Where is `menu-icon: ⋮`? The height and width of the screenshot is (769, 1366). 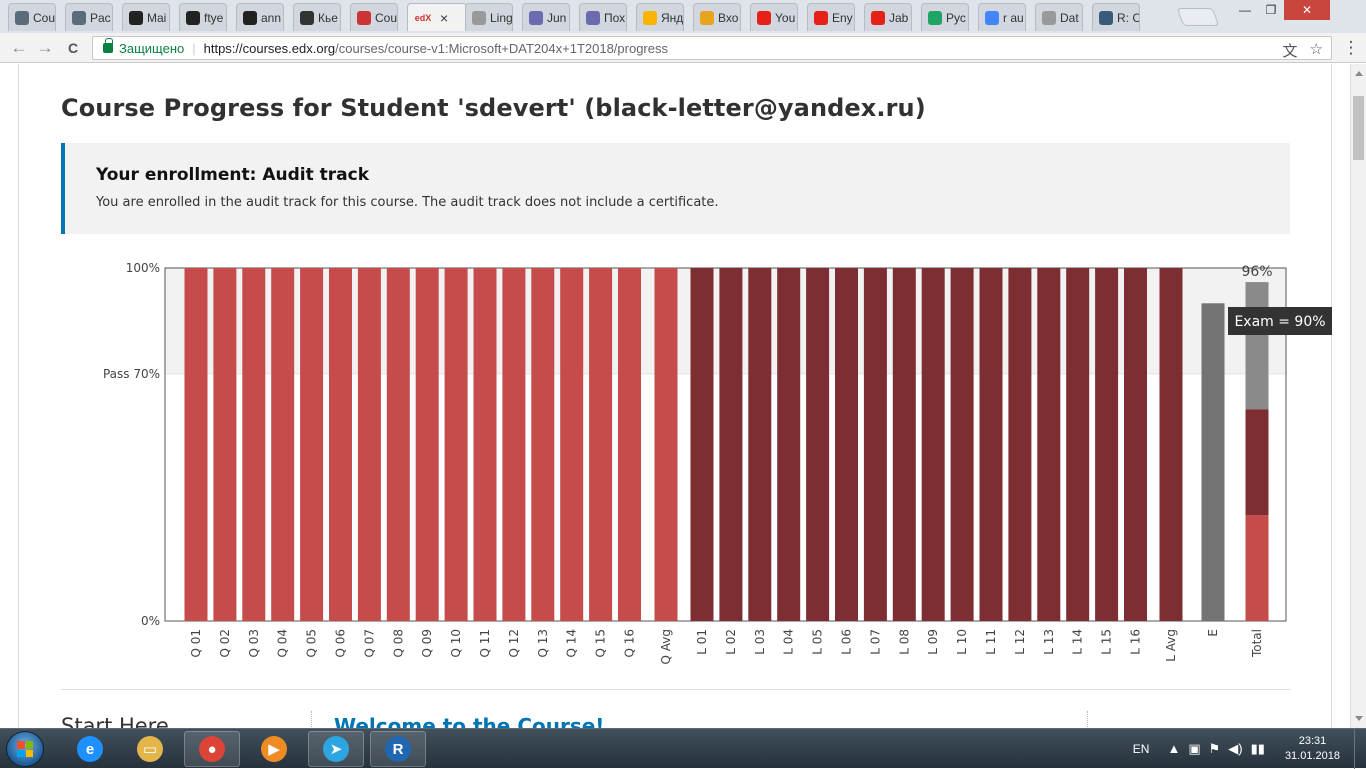 menu-icon: ⋮ is located at coordinates (1351, 48).